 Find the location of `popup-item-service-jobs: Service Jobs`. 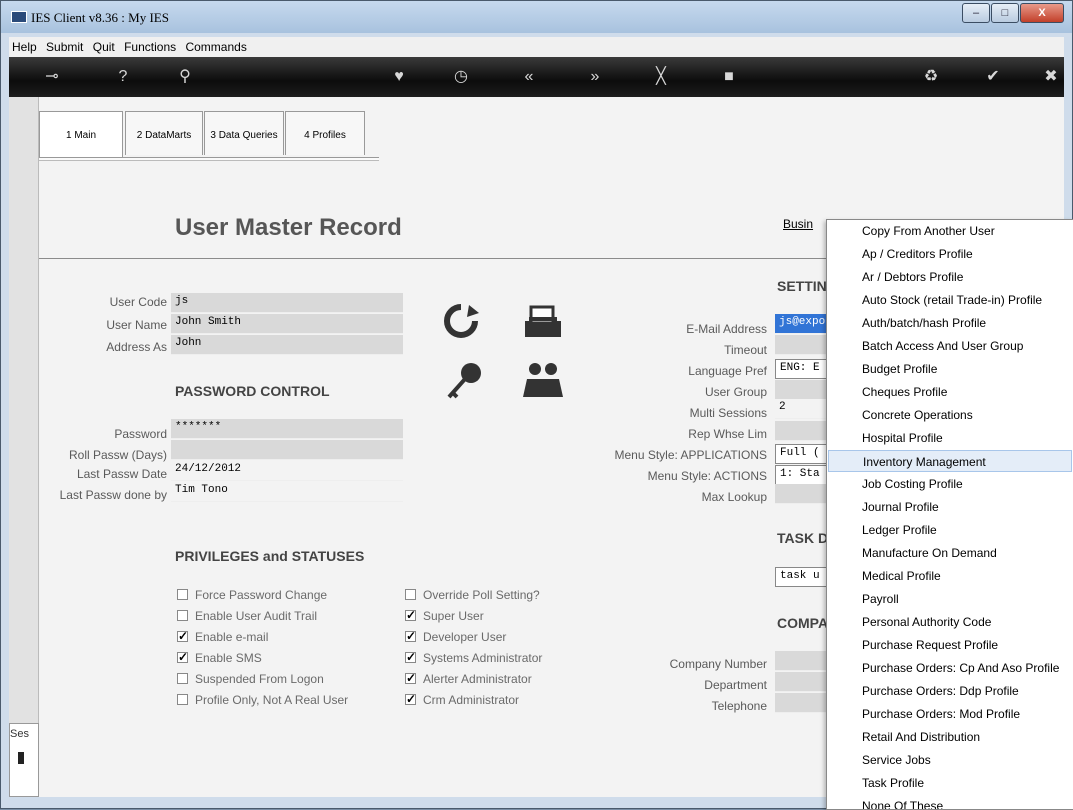

popup-item-service-jobs: Service Jobs is located at coordinates (950, 760).